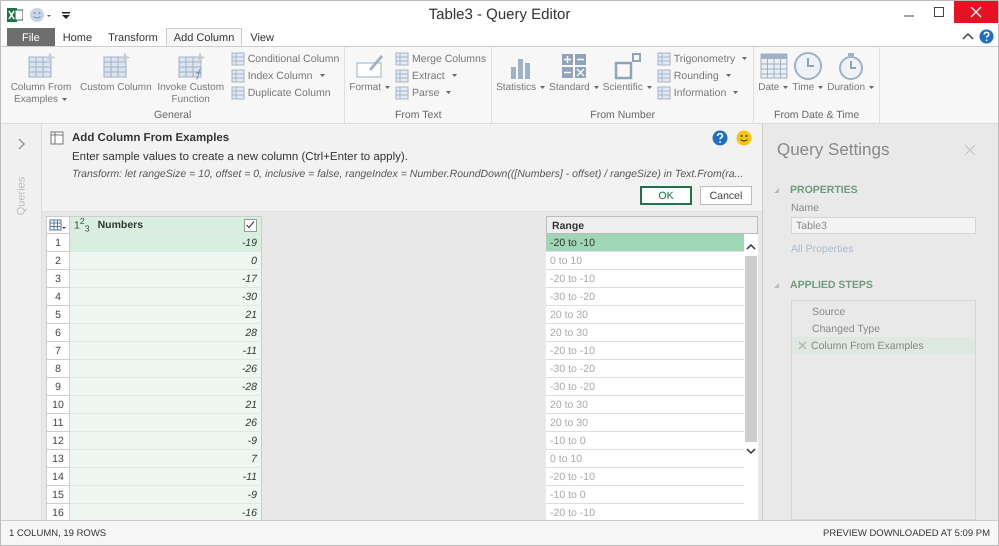 This screenshot has width=999, height=546. I want to click on table-cell: -26, so click(166, 369).